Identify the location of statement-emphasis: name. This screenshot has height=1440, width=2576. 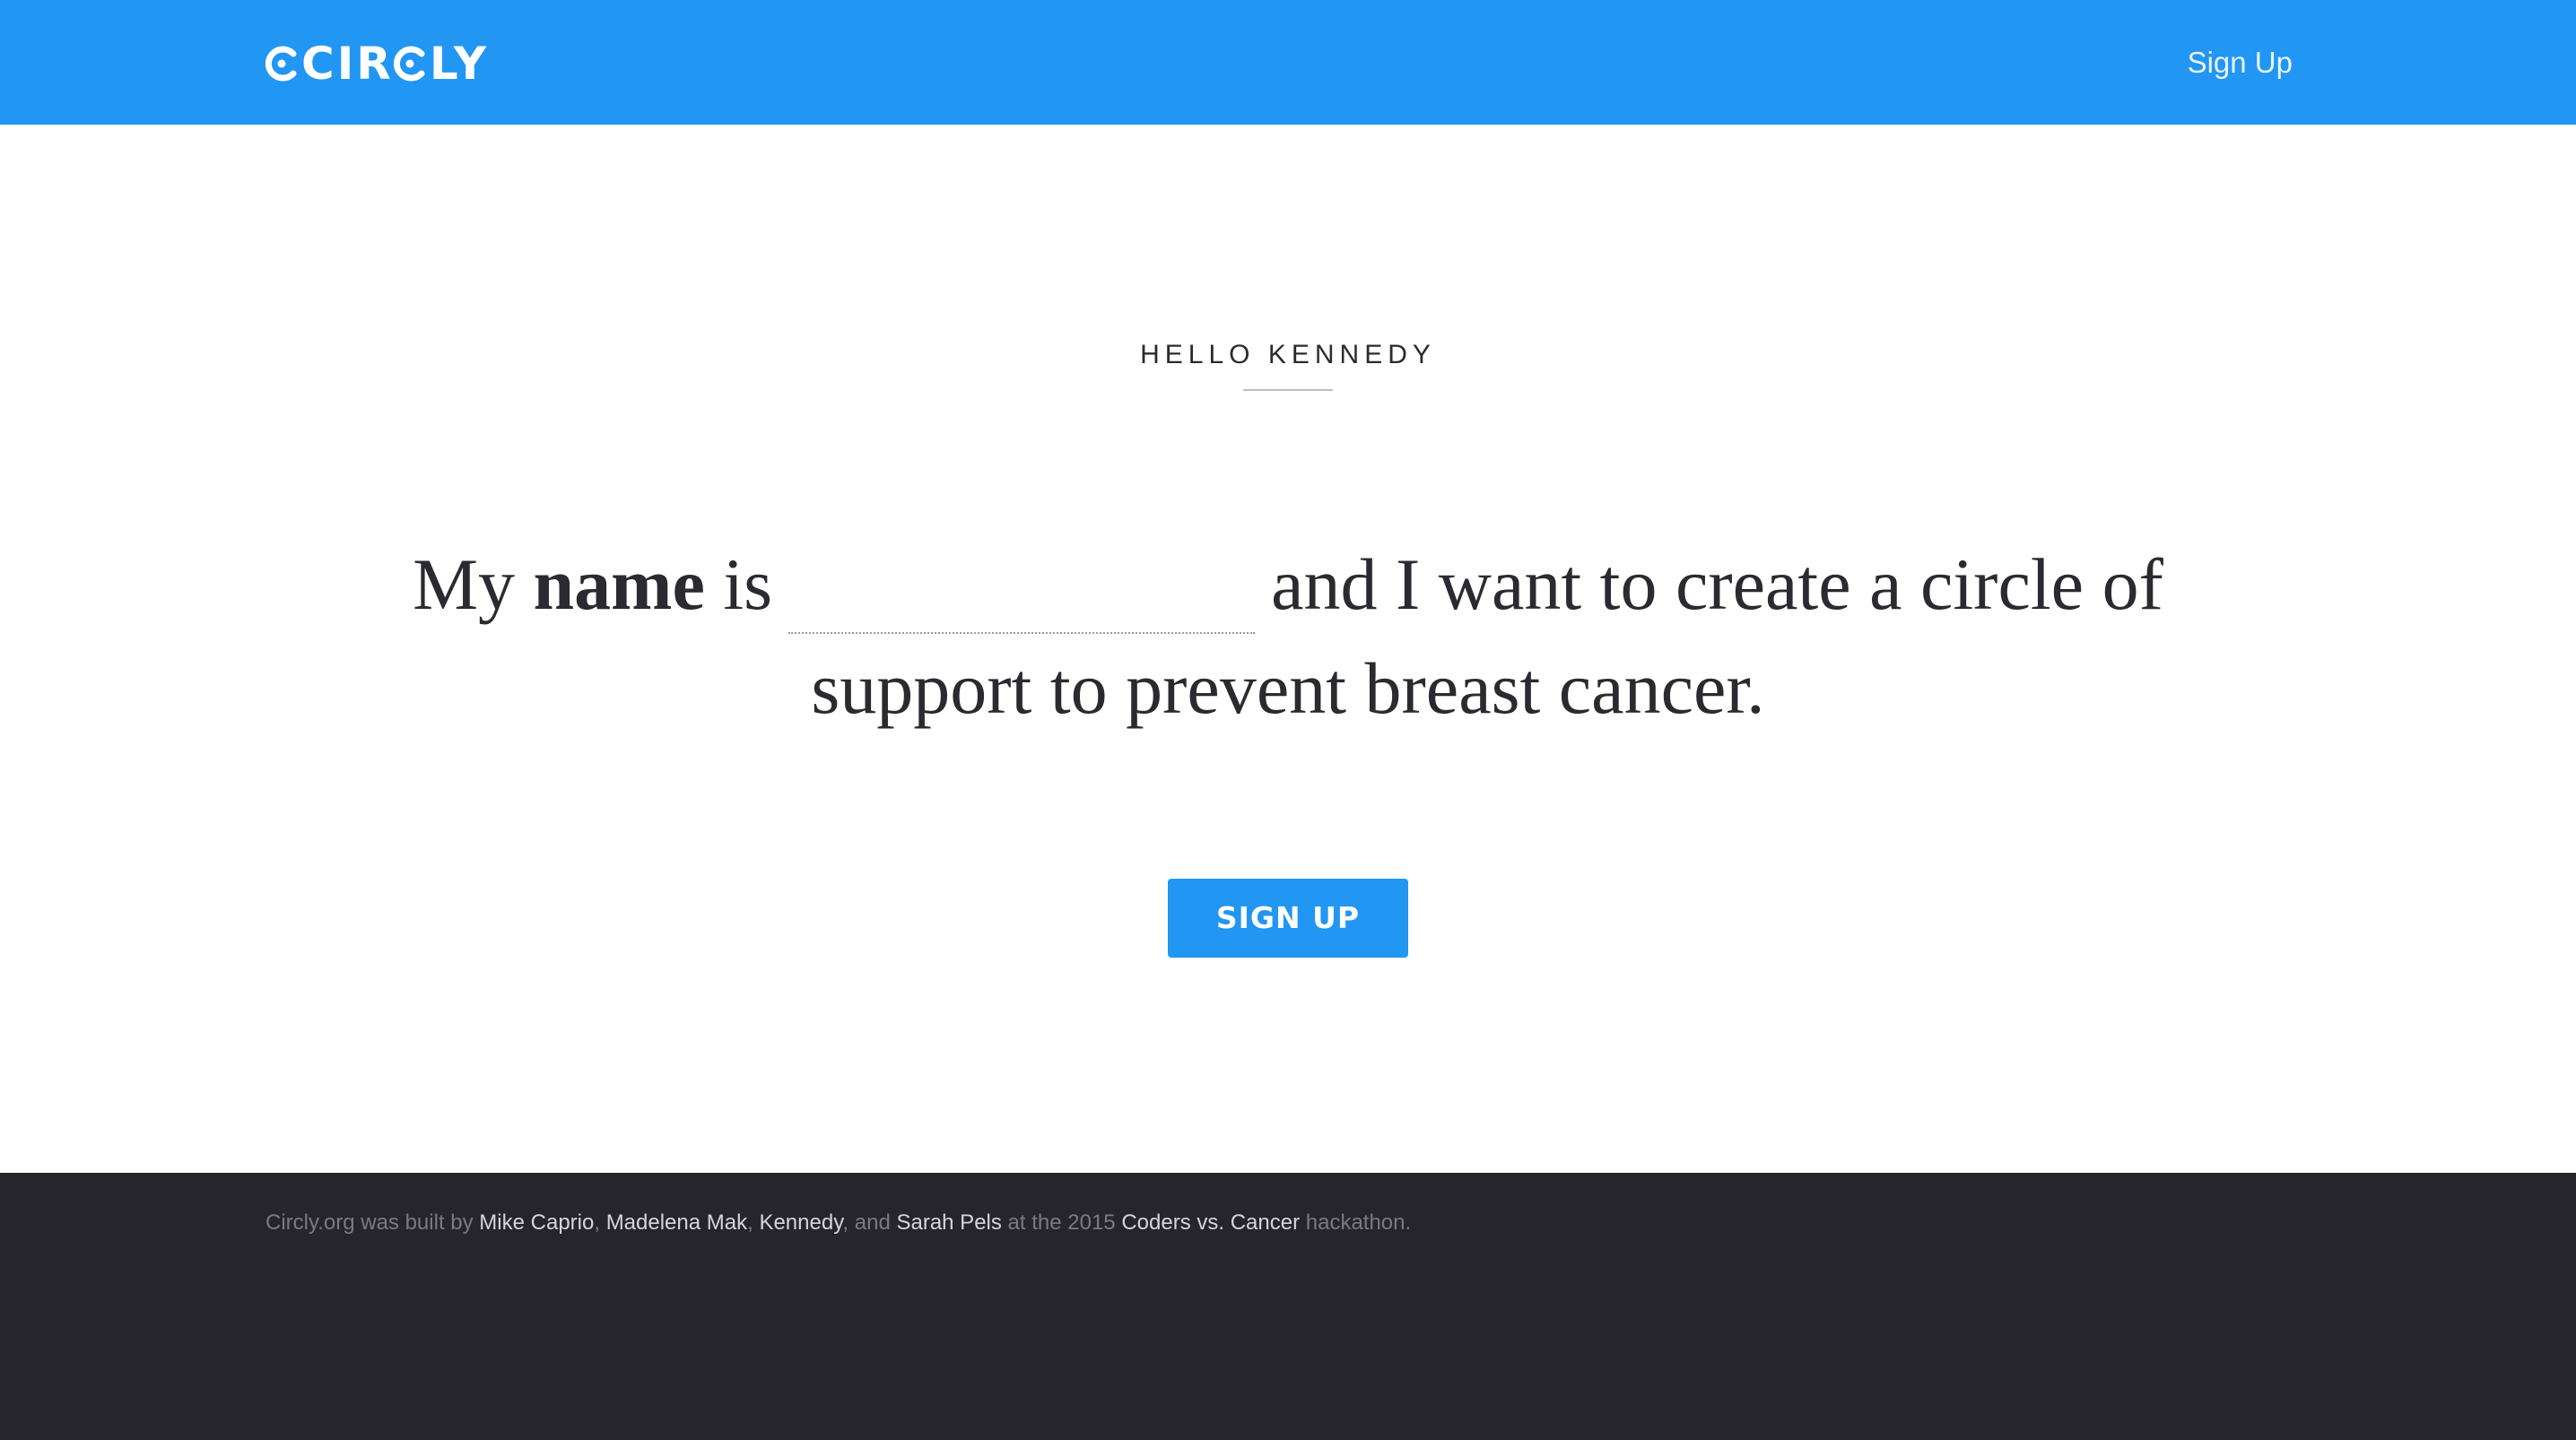
(619, 584).